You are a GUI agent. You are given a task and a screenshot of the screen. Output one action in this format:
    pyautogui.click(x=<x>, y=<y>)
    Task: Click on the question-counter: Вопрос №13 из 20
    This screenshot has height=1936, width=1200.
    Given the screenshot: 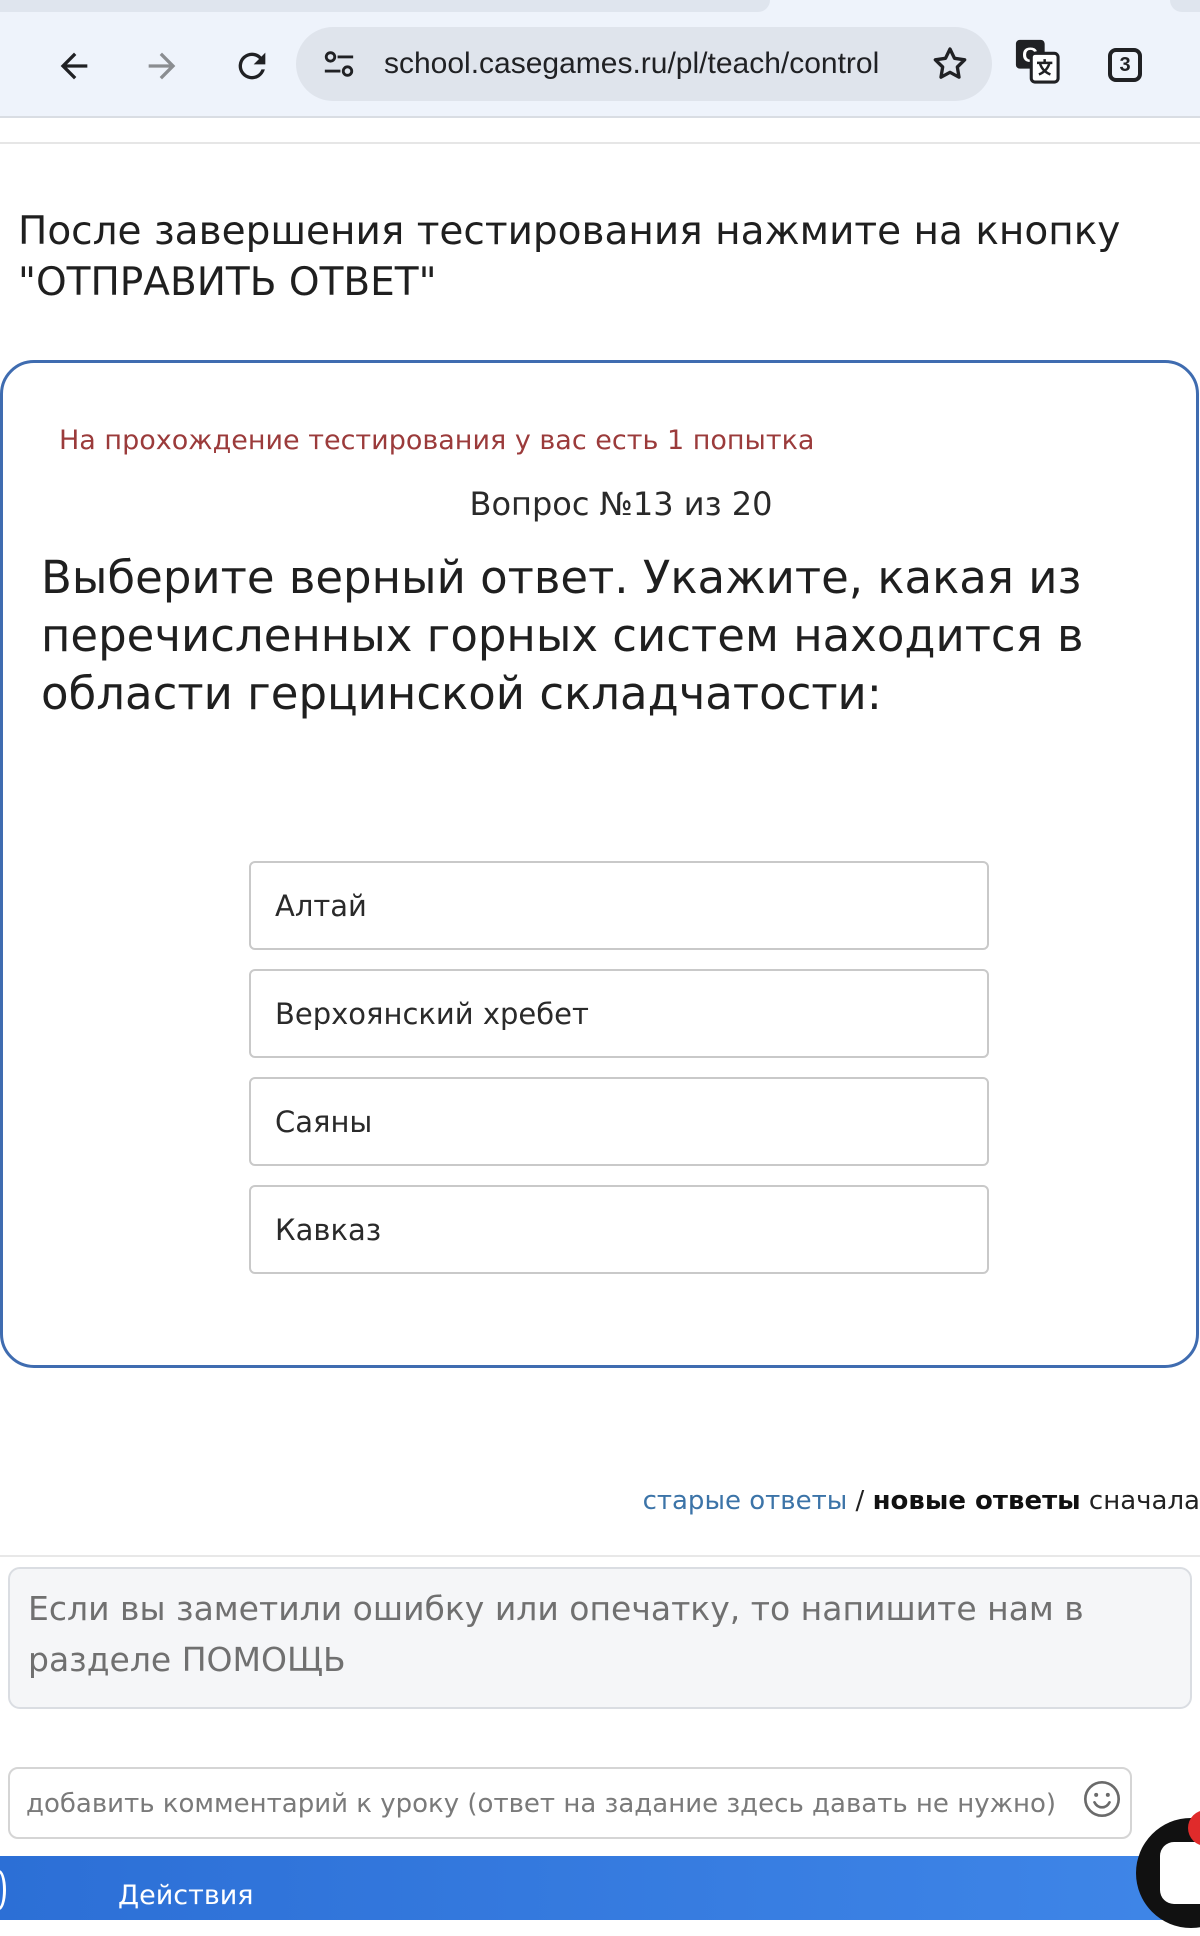 What is the action you would take?
    pyautogui.click(x=621, y=504)
    